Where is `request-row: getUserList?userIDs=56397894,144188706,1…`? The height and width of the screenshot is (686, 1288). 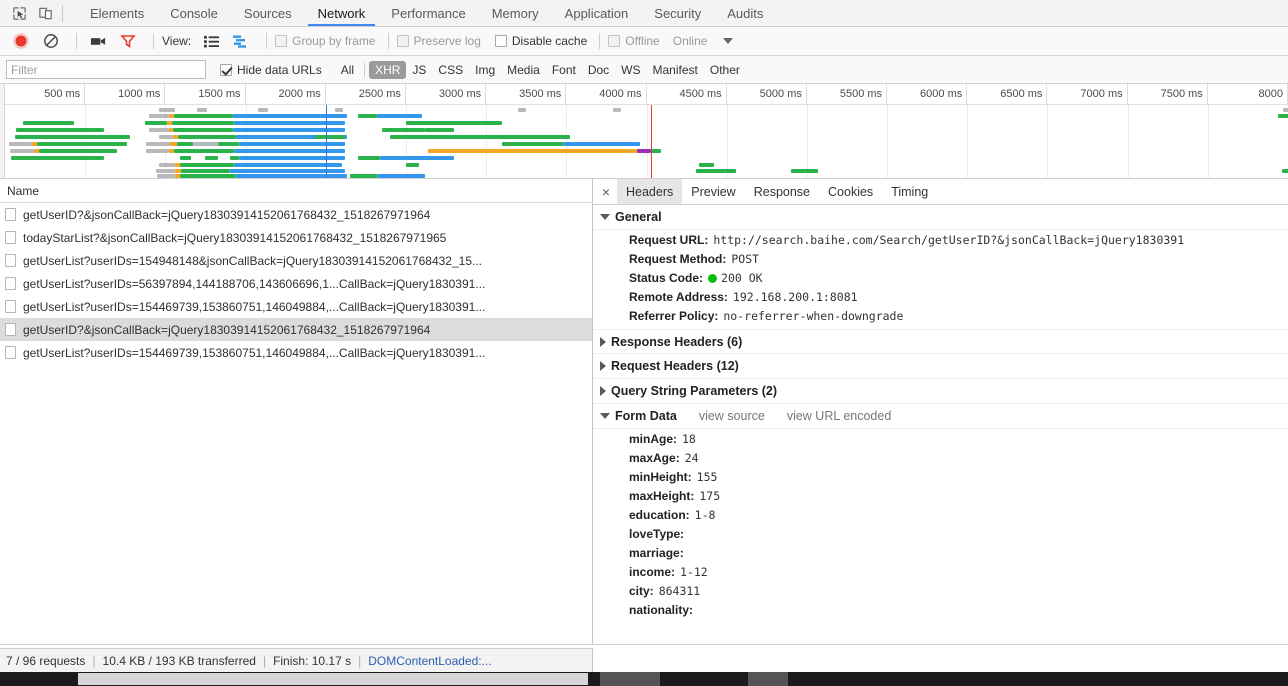
request-row: getUserList?userIDs=56397894,144188706,1… is located at coordinates (296, 283).